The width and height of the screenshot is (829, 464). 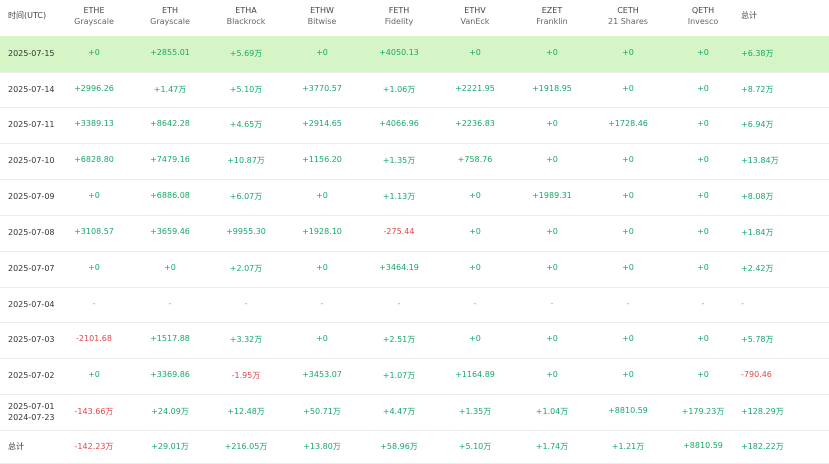 What do you see at coordinates (322, 88) in the screenshot?
I see `flow-value-cell: +3770.57` at bounding box center [322, 88].